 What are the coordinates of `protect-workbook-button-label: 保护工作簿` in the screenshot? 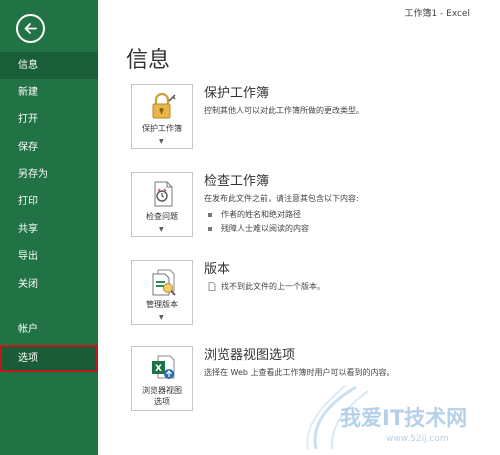 It's located at (162, 128).